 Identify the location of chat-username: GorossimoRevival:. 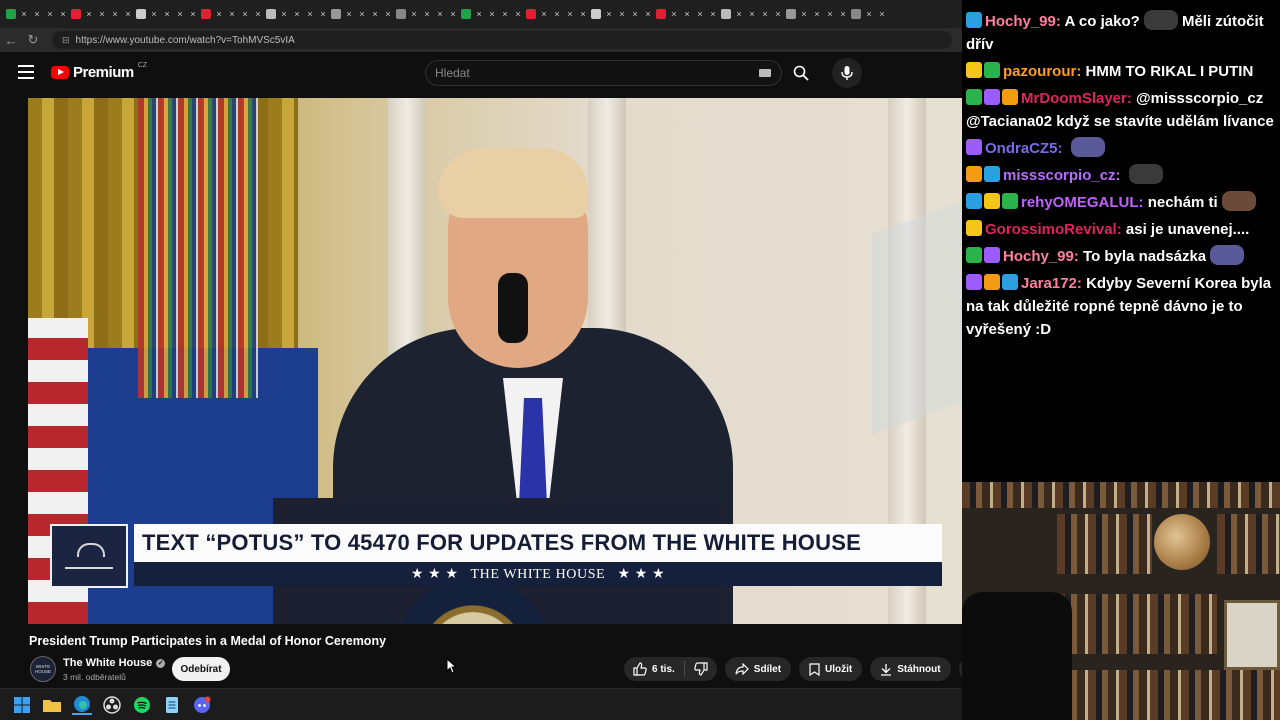
(1055, 229).